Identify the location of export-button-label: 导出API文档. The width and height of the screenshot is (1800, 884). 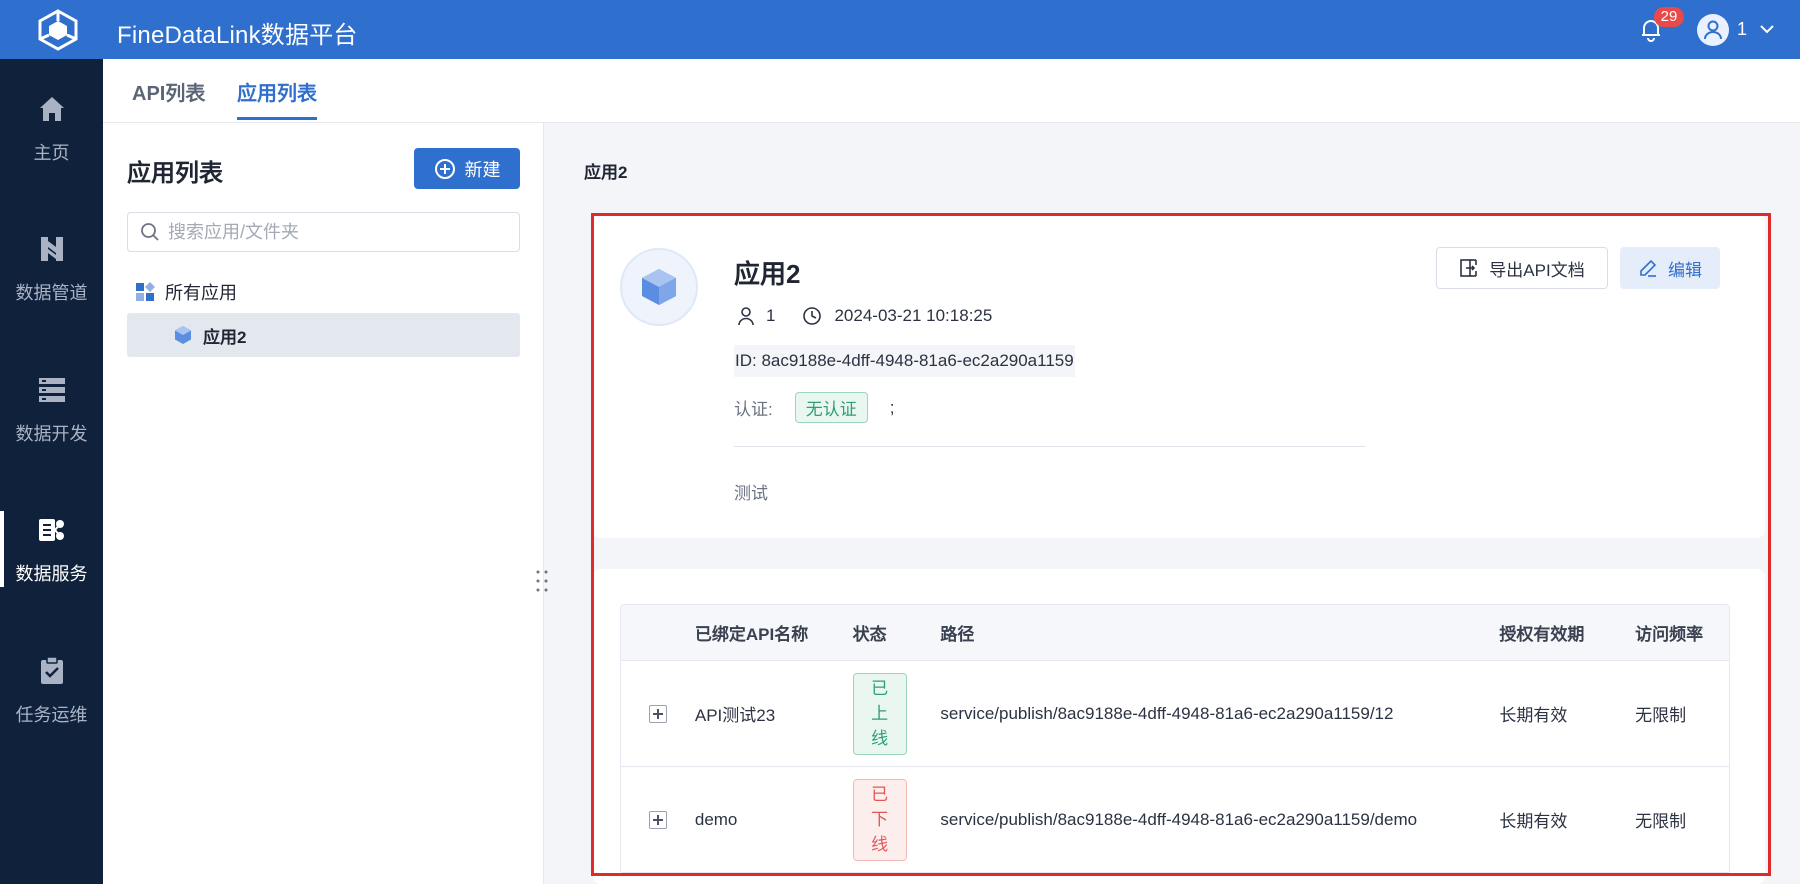
(1537, 270).